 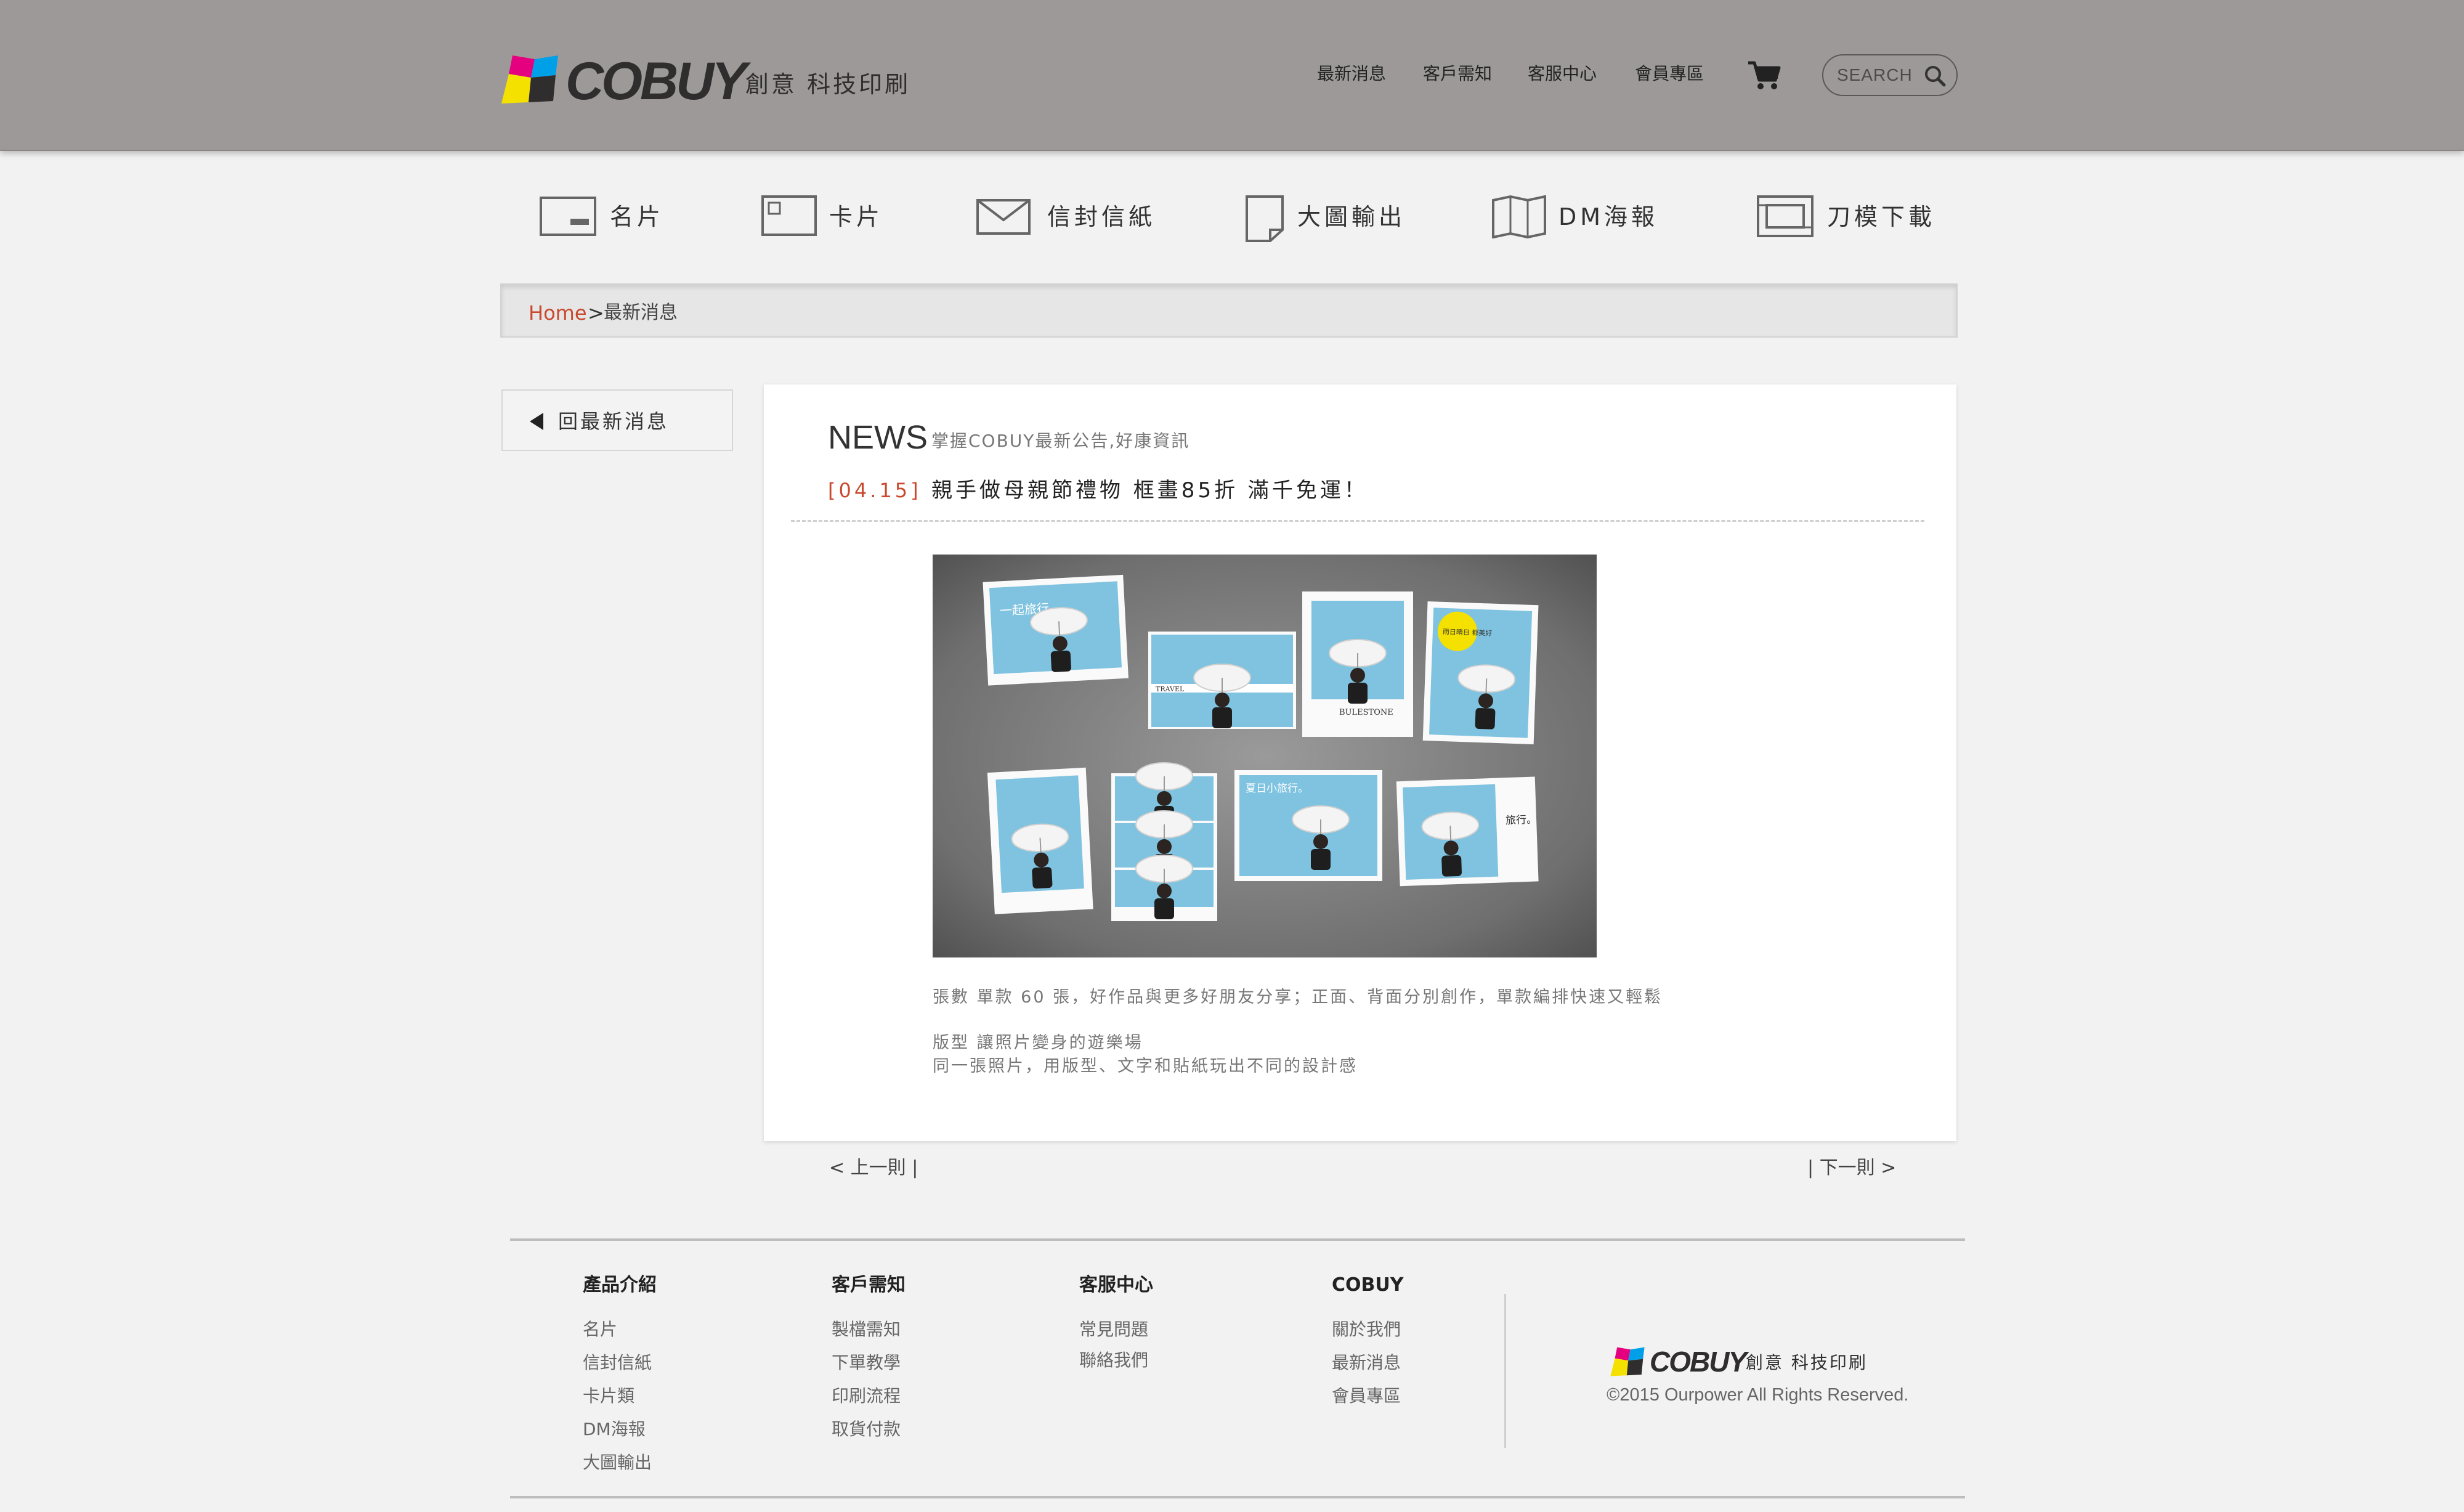 What do you see at coordinates (1758, 1395) in the screenshot?
I see `copyright-text: ©2015 Ourpower All Rights Reserved.` at bounding box center [1758, 1395].